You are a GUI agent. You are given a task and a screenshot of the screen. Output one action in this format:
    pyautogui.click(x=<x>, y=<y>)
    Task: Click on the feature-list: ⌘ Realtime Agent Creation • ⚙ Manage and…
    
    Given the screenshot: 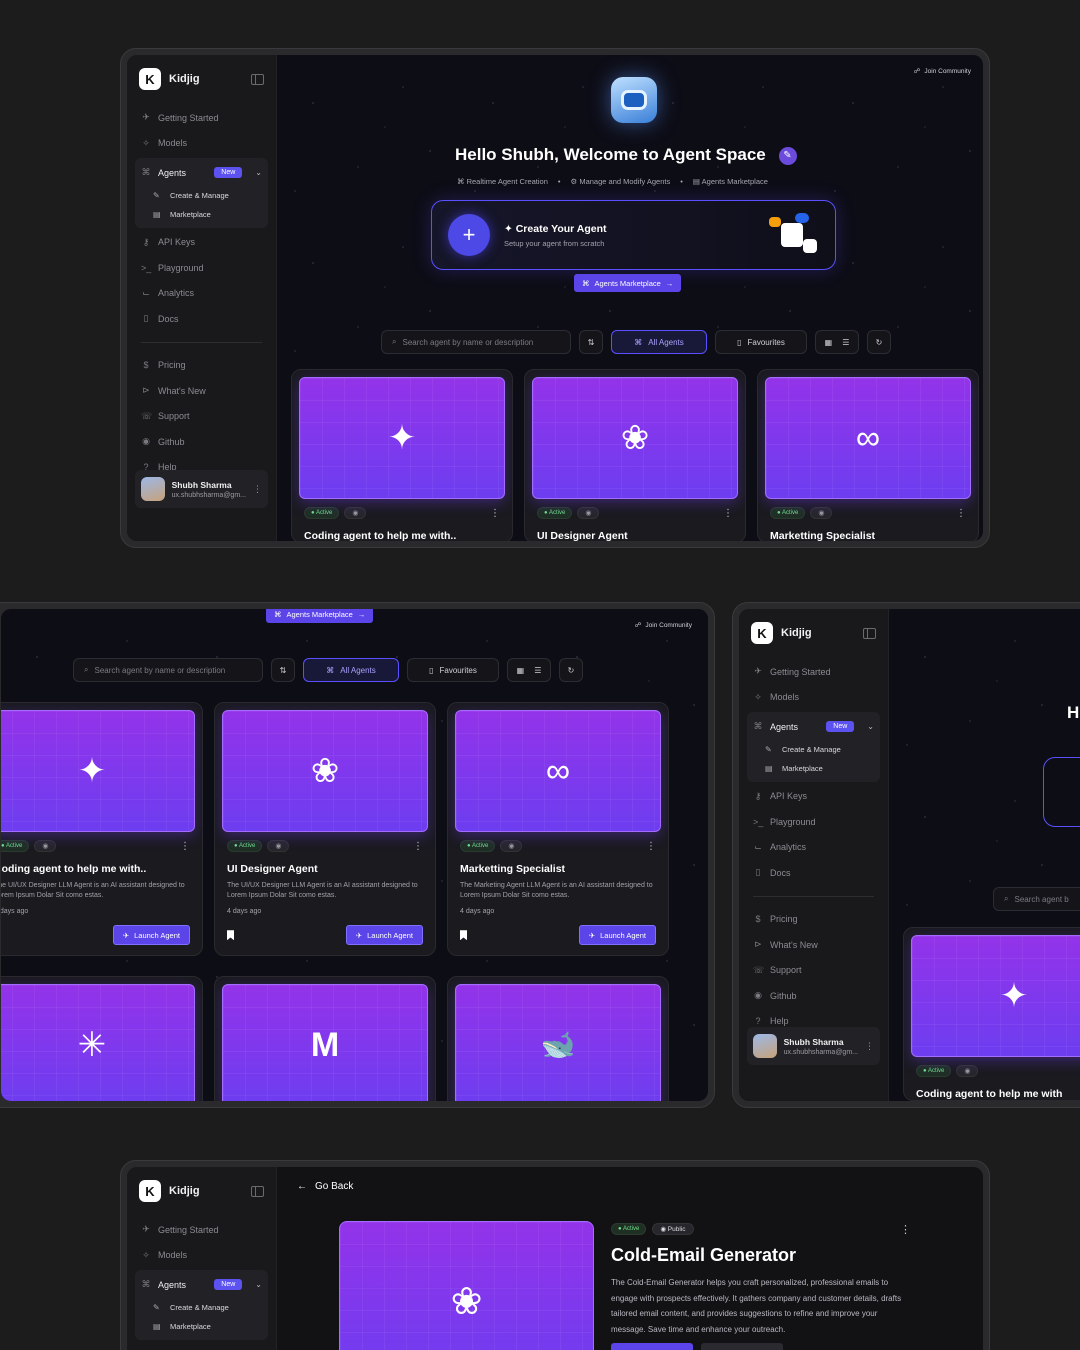 What is the action you would take?
    pyautogui.click(x=612, y=181)
    